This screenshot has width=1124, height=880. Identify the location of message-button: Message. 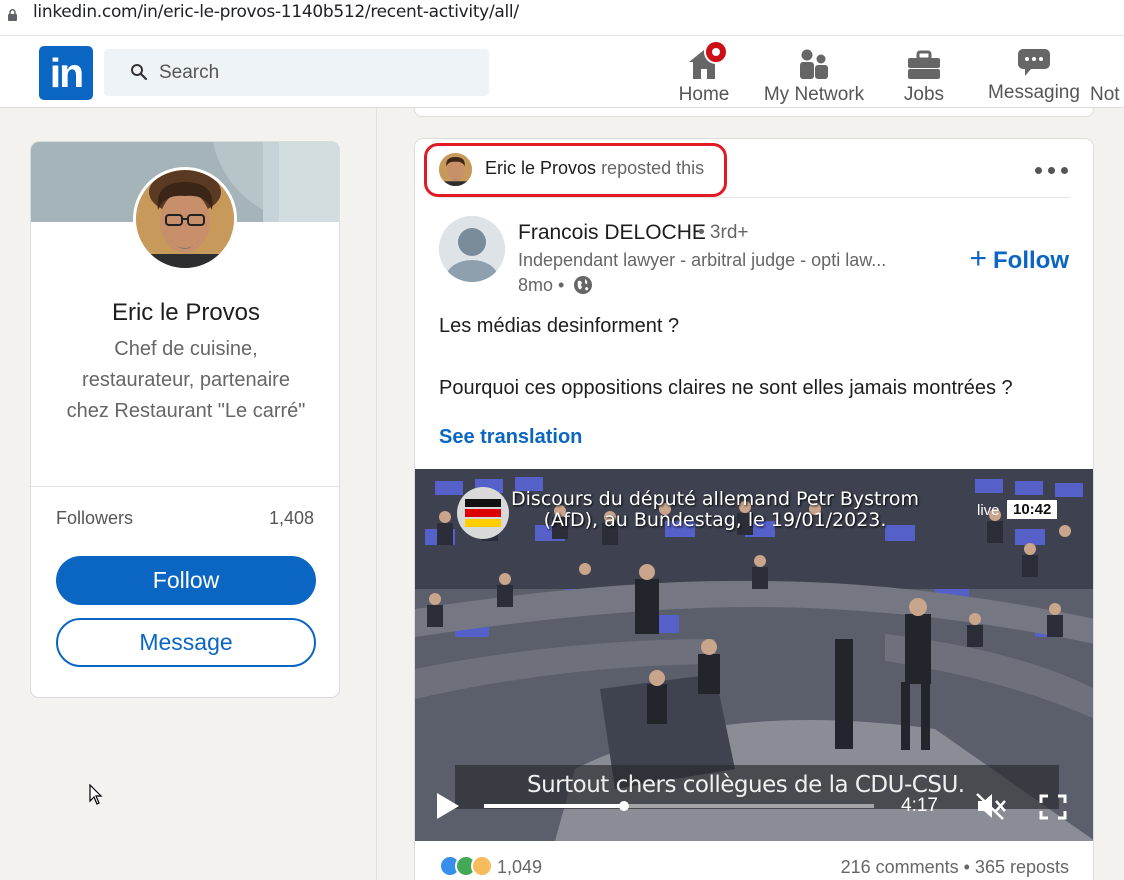
(186, 642).